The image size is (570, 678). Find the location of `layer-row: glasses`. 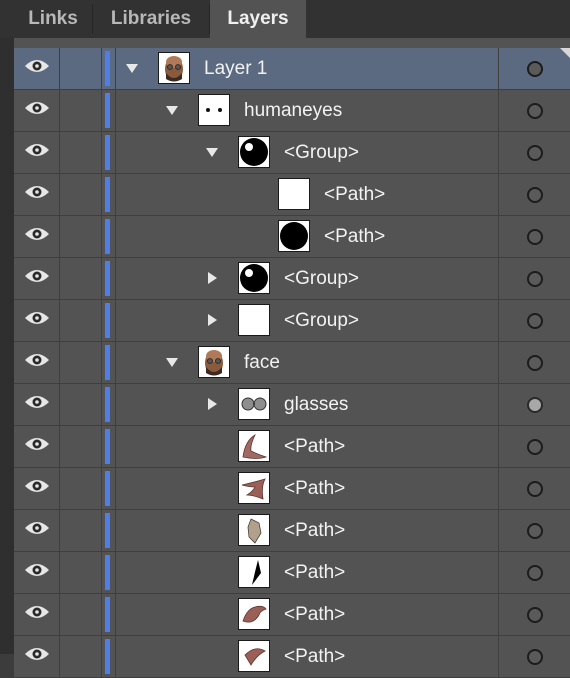

layer-row: glasses is located at coordinates (292, 405).